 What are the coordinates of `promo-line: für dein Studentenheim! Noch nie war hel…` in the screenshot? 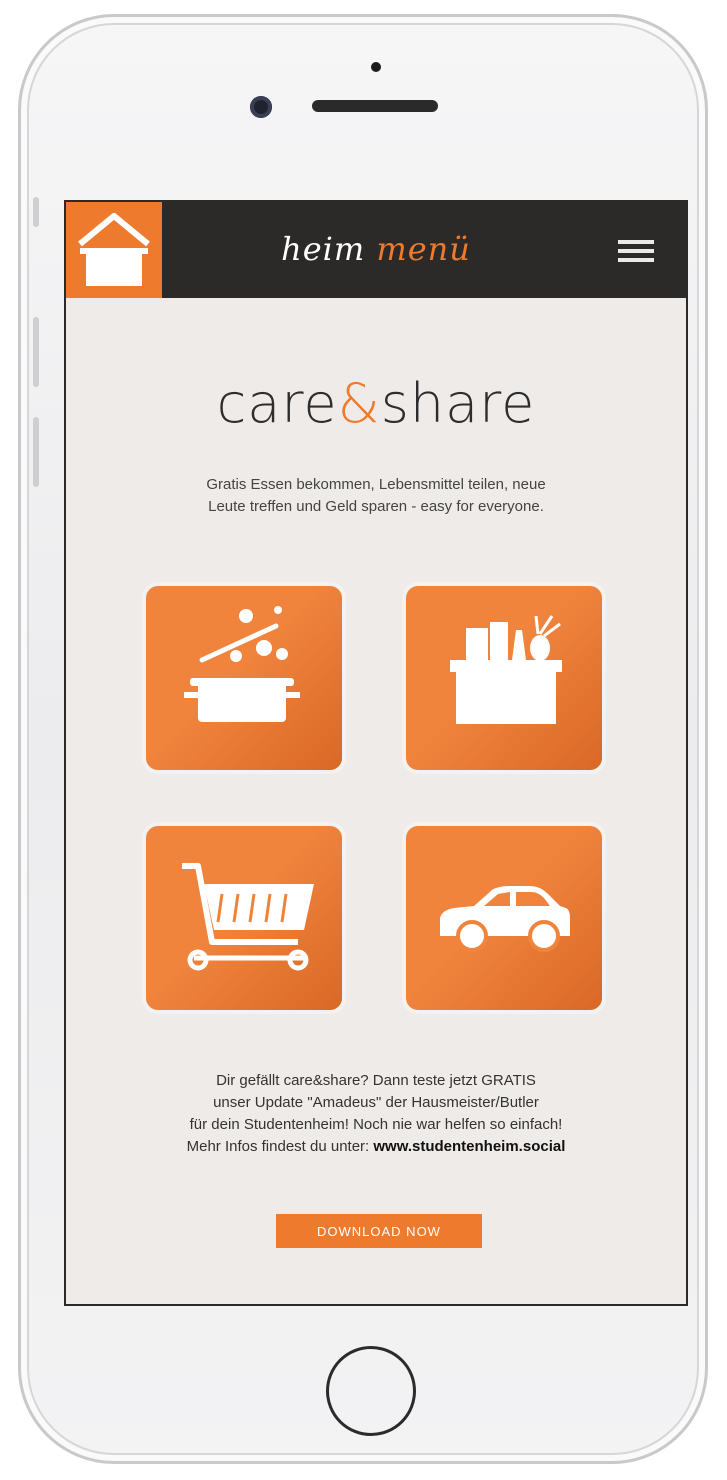 It's located at (376, 1124).